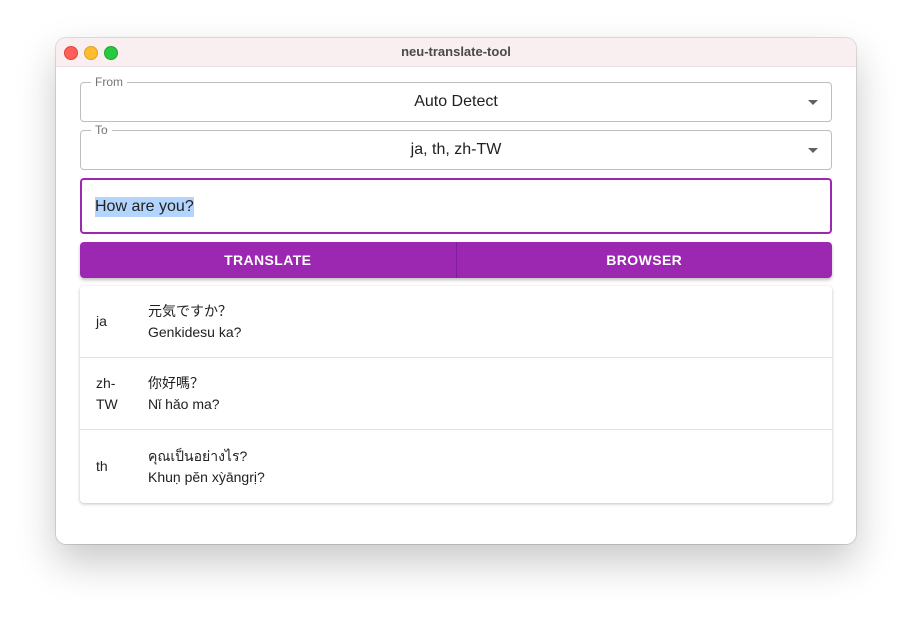  Describe the element at coordinates (268, 260) in the screenshot. I see `translate-button: TRANSLATE` at that location.